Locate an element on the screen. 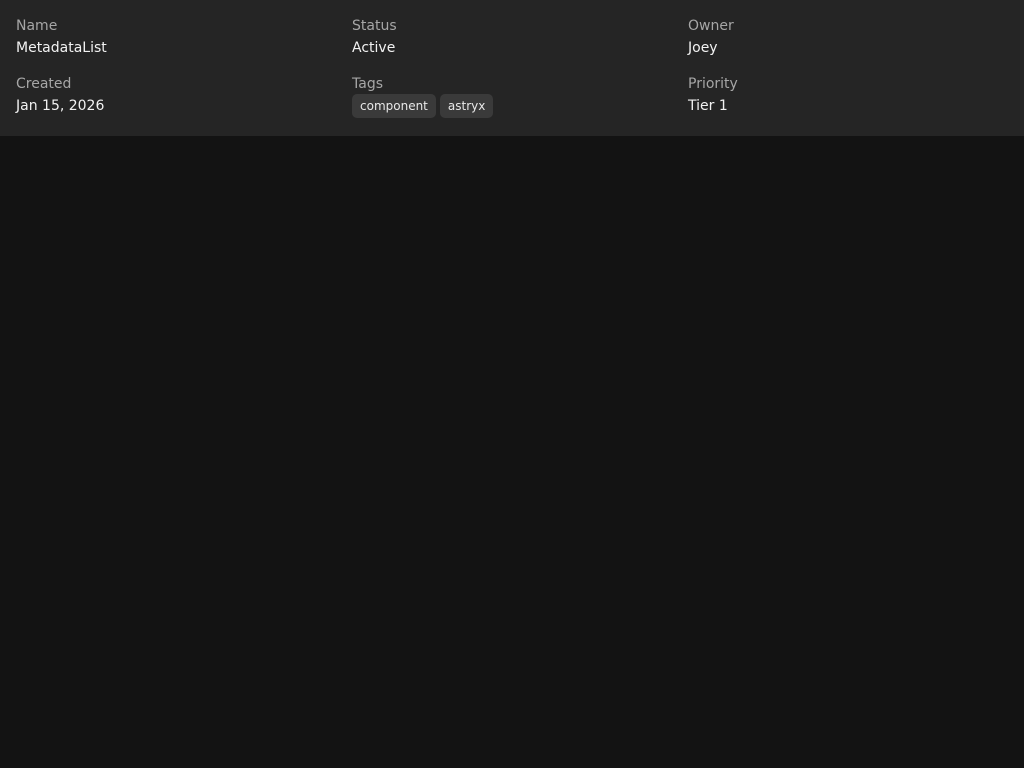  tag-component: component is located at coordinates (394, 106).